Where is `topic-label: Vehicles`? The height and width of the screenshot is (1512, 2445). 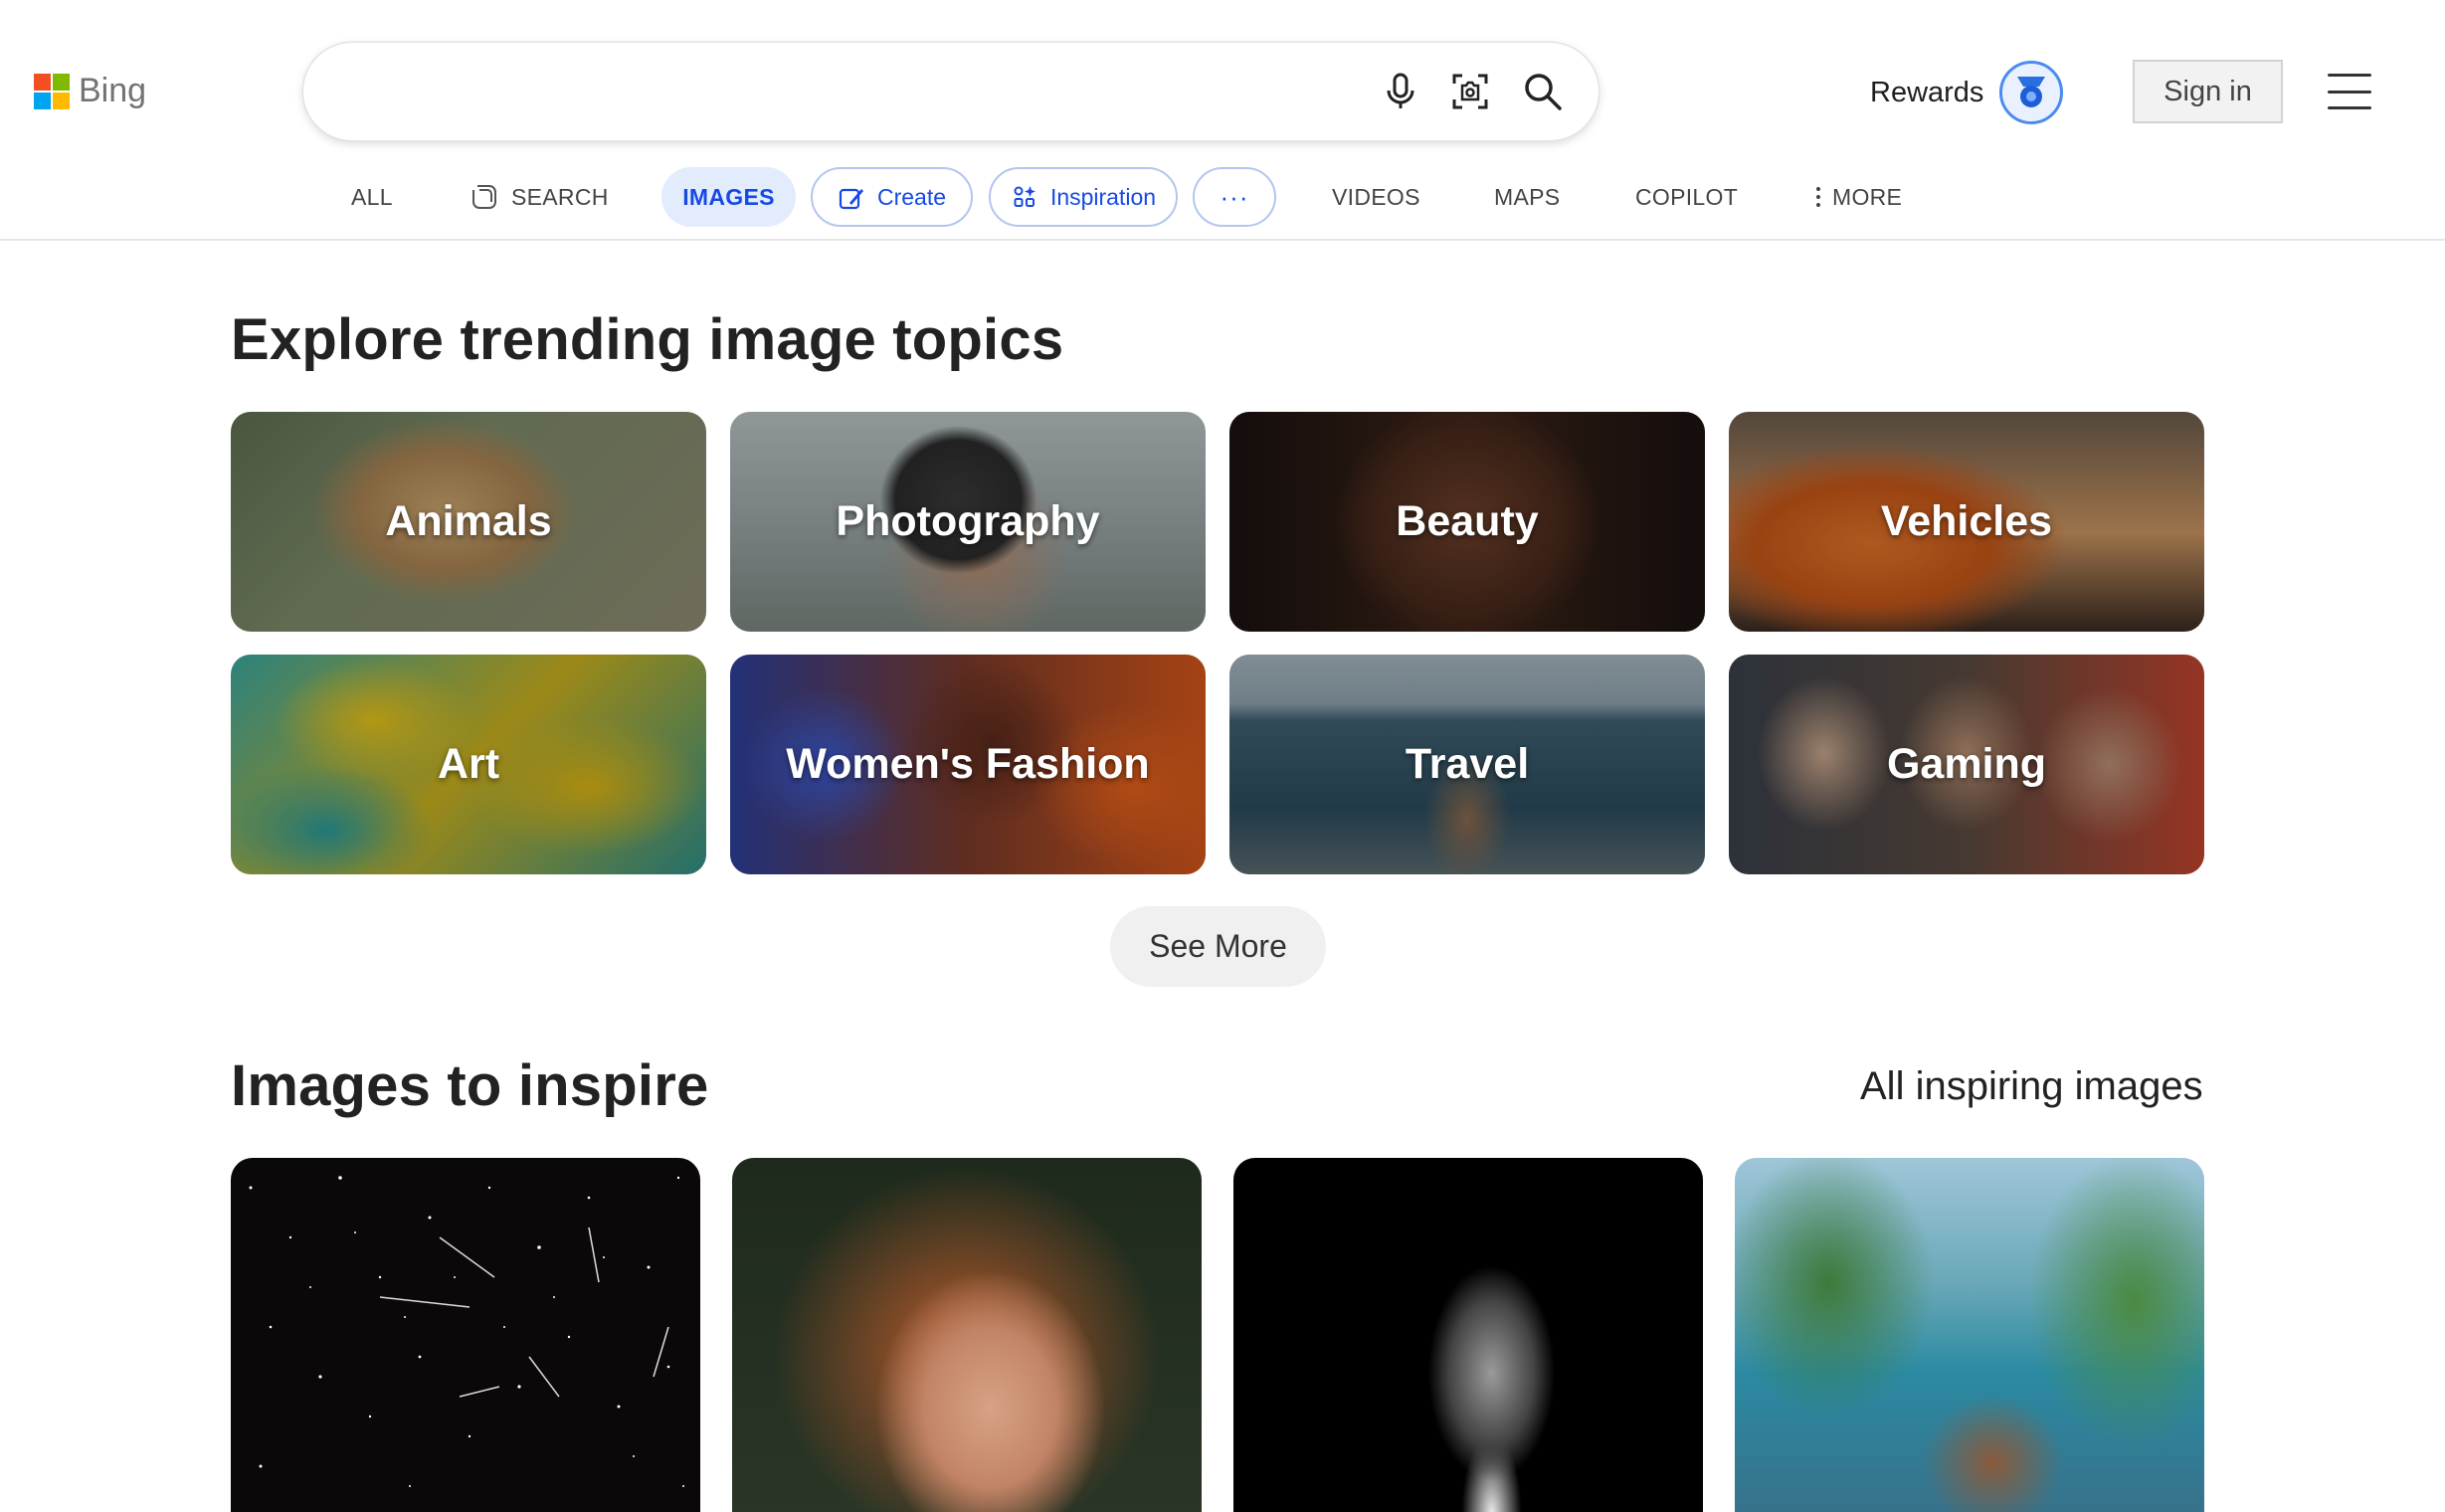
topic-label: Vehicles is located at coordinates (1966, 521).